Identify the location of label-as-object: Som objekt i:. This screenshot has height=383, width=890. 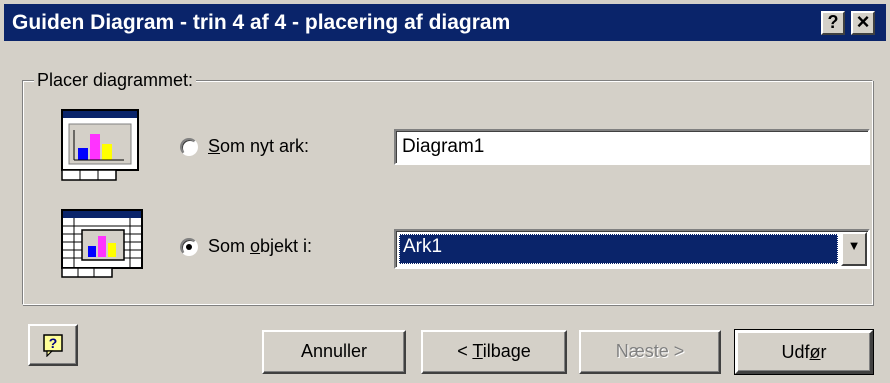
(260, 246).